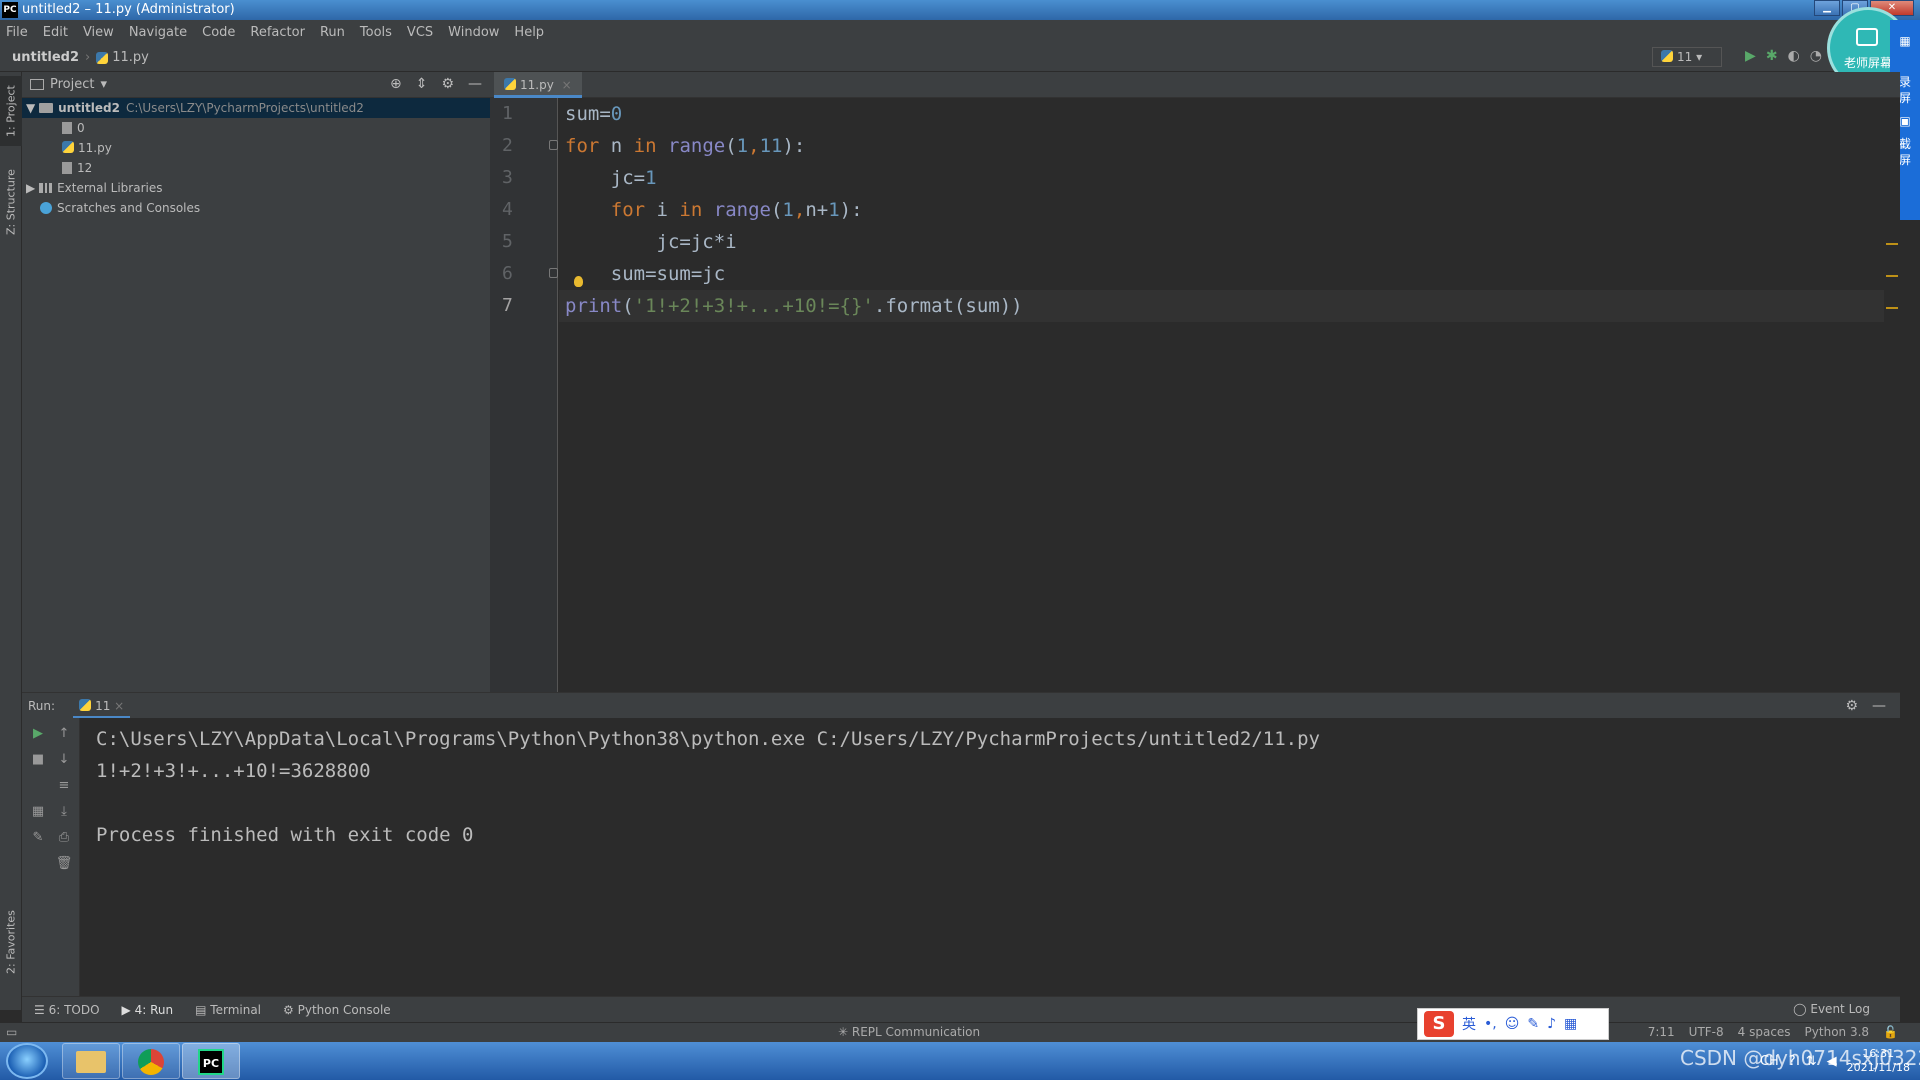 This screenshot has width=1920, height=1080. What do you see at coordinates (256, 148) in the screenshot?
I see `tree-file: 11.py` at bounding box center [256, 148].